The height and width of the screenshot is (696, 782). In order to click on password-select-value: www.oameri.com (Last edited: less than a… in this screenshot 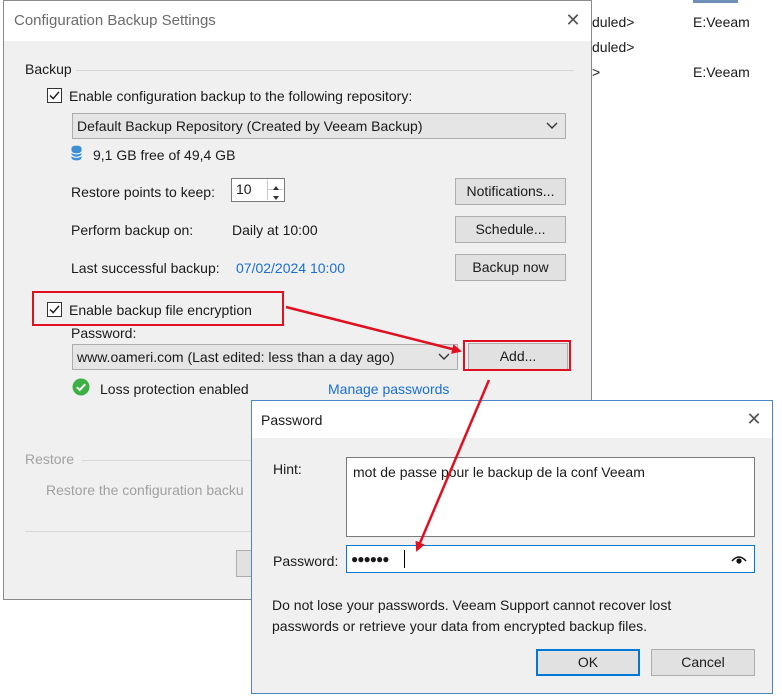, I will do `click(236, 357)`.